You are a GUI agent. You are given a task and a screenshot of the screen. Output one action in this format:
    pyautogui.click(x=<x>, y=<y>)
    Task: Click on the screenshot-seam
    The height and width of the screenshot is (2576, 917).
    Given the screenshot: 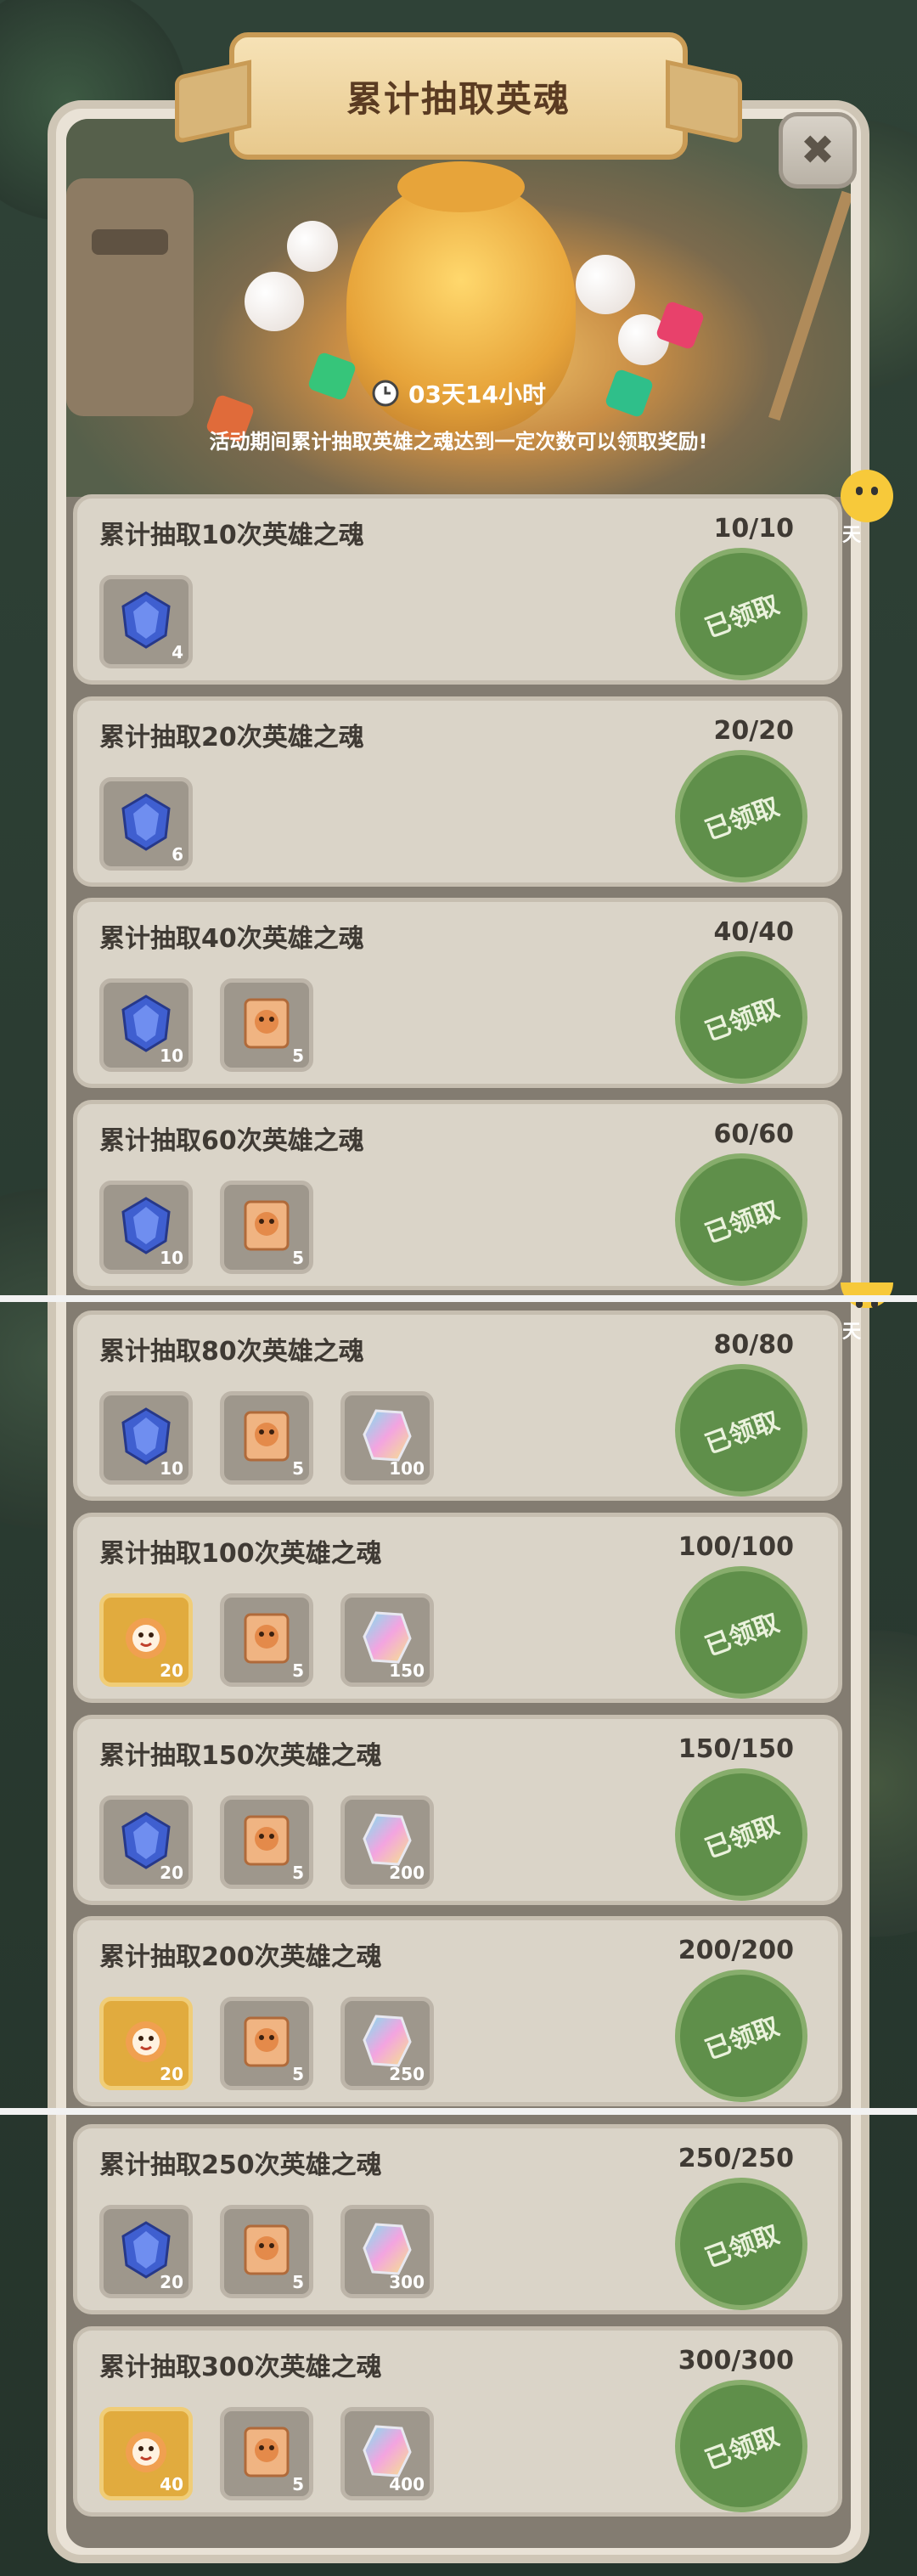 What is the action you would take?
    pyautogui.click(x=458, y=2111)
    